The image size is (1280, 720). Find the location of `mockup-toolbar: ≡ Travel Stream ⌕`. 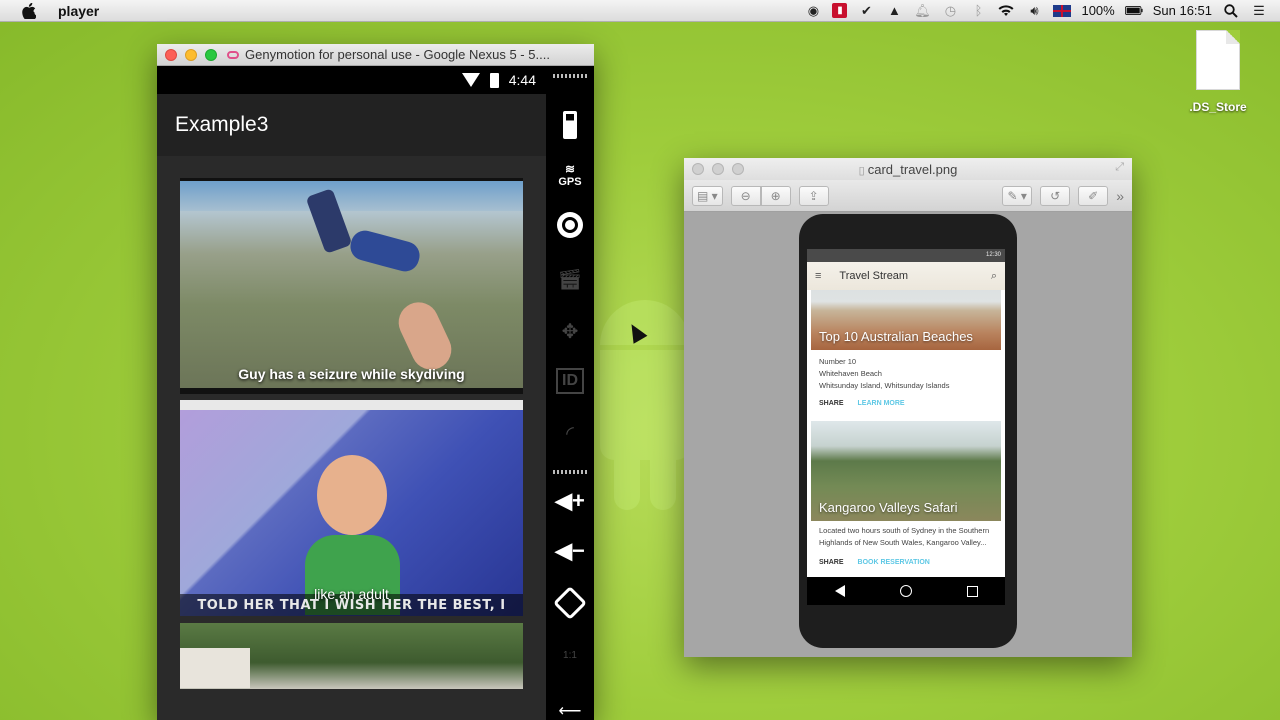

mockup-toolbar: ≡ Travel Stream ⌕ is located at coordinates (906, 276).